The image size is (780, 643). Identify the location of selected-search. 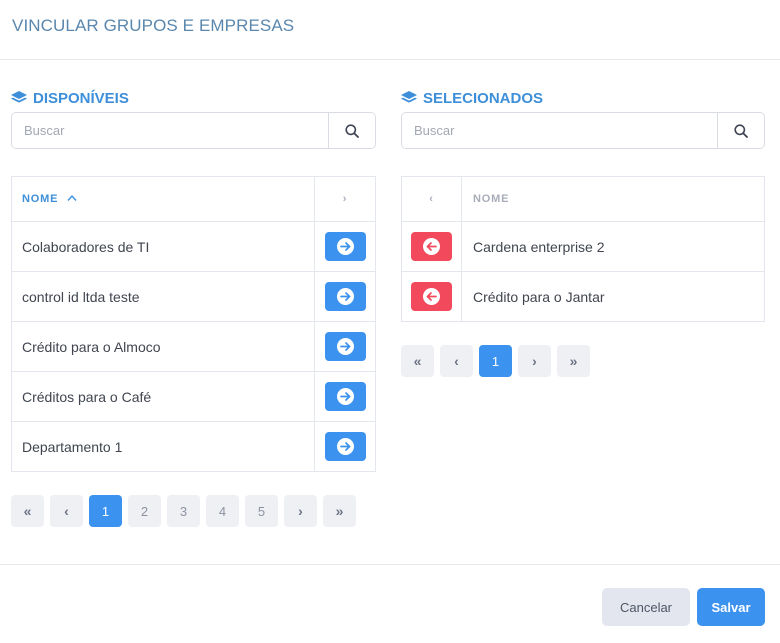
(583, 130).